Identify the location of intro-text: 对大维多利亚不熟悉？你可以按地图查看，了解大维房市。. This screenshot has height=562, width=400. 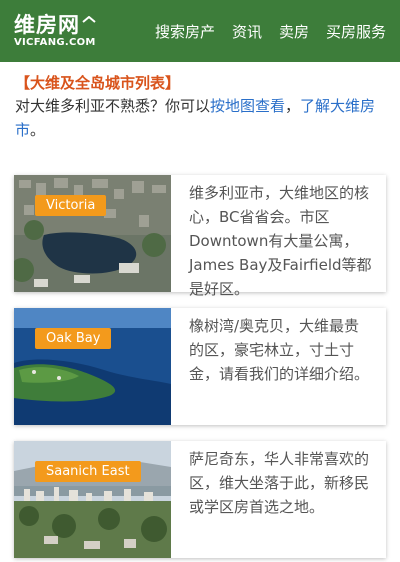
(200, 118).